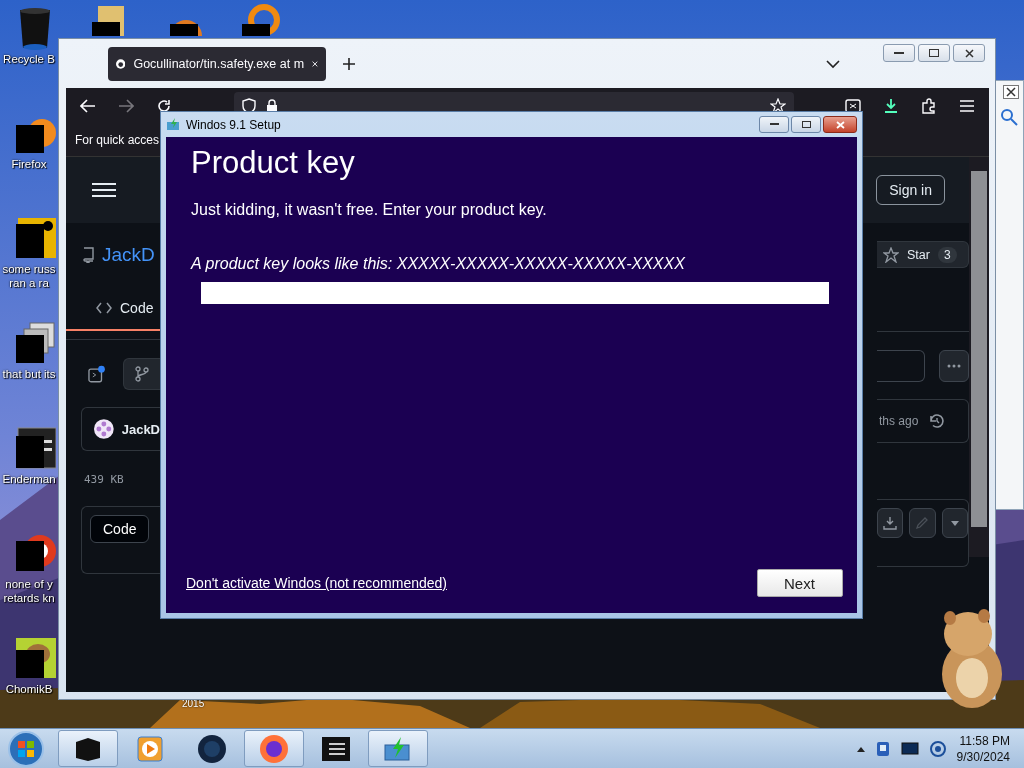 The image size is (1024, 768). I want to click on shield-icon, so click(249, 106).